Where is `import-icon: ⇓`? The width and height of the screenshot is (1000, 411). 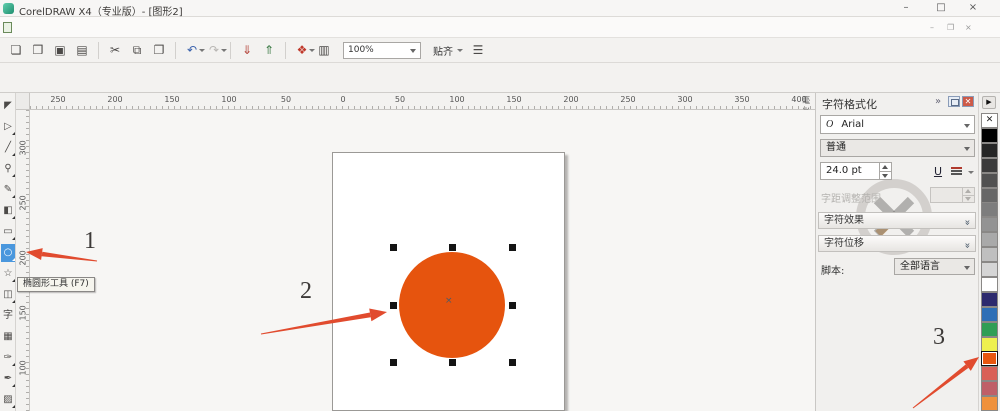
import-icon: ⇓ is located at coordinates (247, 50).